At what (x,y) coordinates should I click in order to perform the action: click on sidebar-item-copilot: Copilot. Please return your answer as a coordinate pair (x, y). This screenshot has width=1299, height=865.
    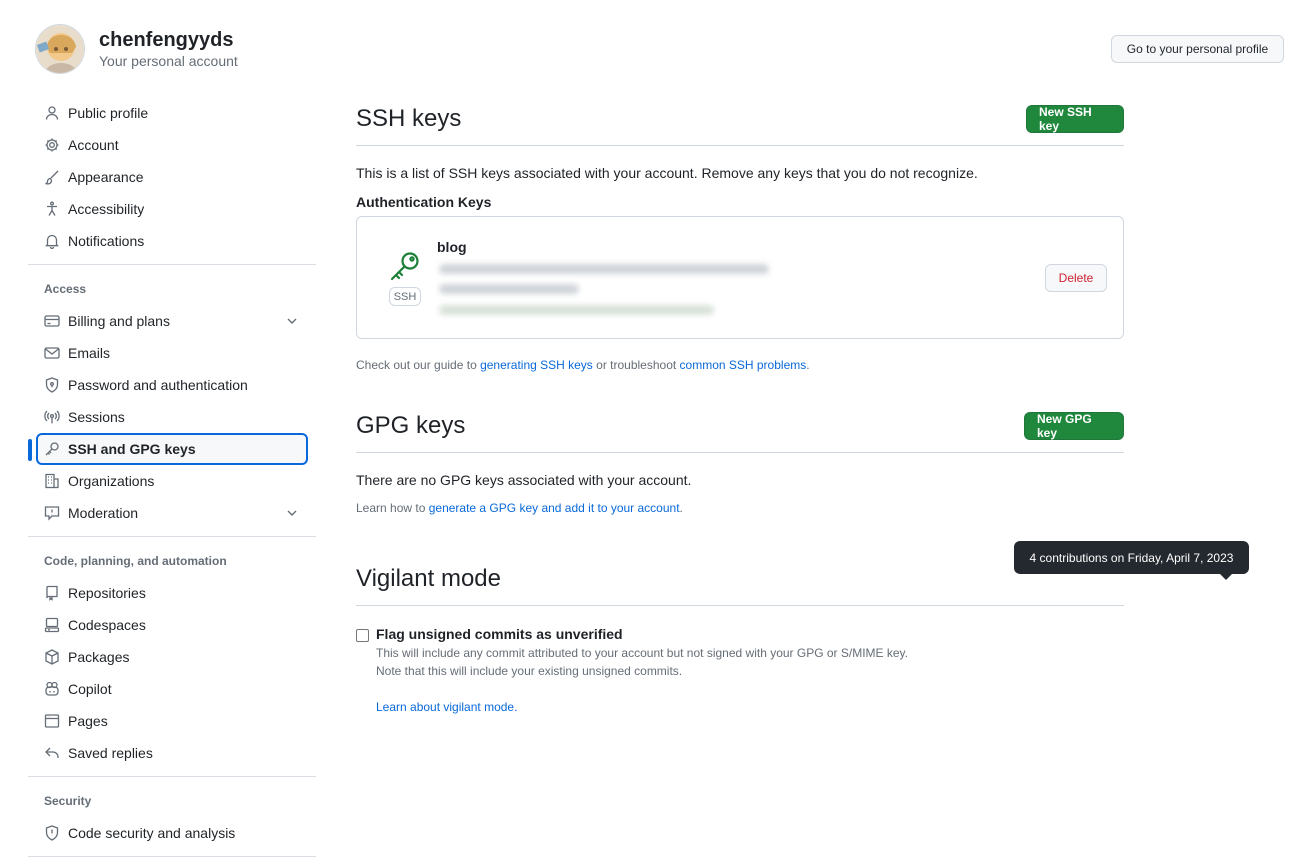
    Looking at the image, I should click on (172, 689).